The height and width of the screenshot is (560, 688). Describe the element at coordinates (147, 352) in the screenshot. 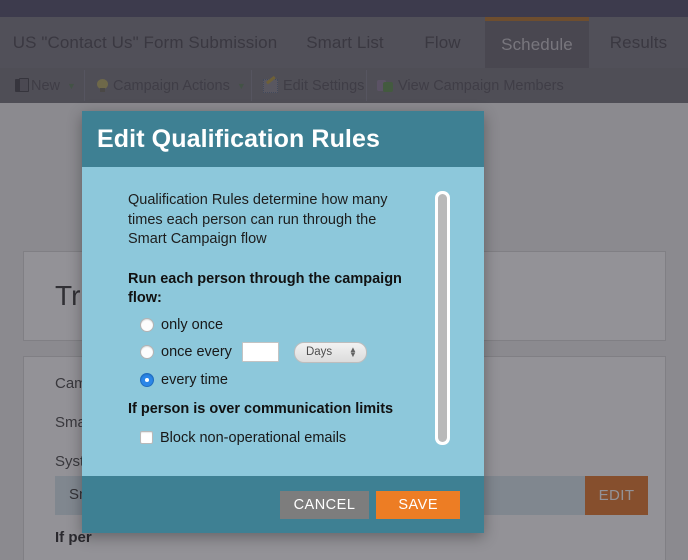

I see `radio-once-every-icon` at that location.